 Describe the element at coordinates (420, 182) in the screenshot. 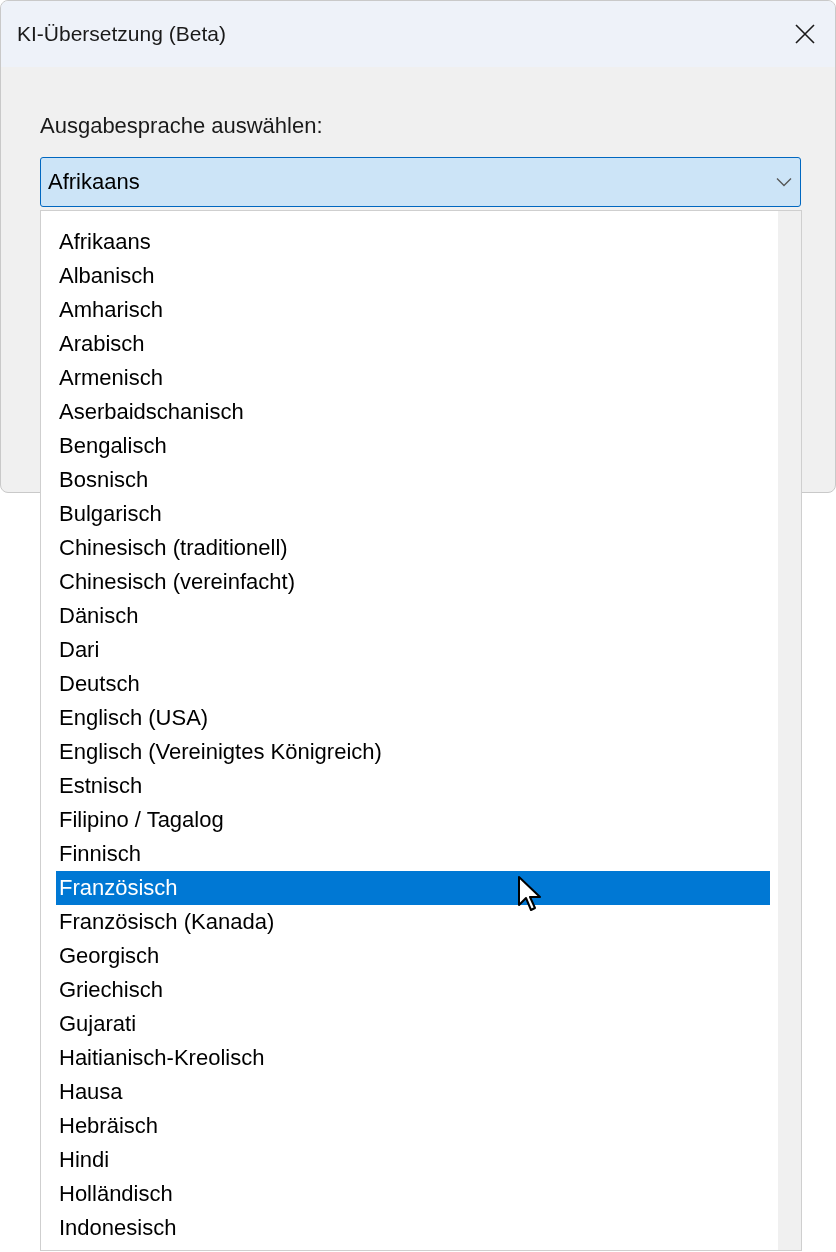

I see `language-dropdown: Afrikaans` at that location.